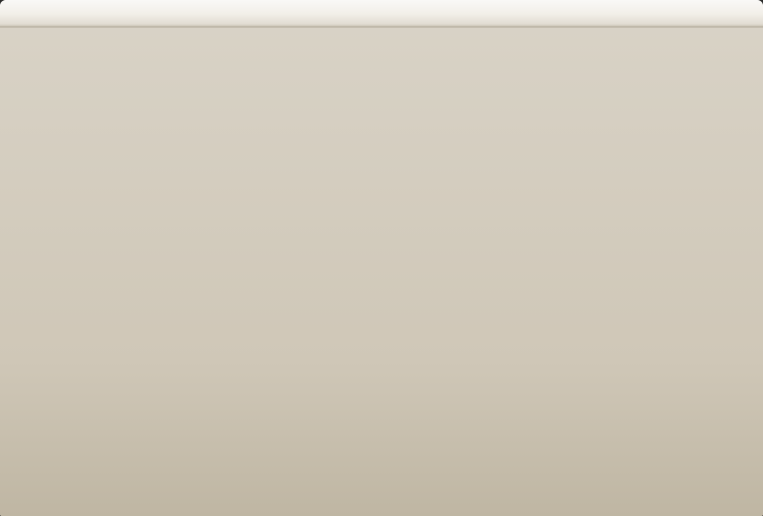 The image size is (763, 516). I want to click on chevron-down-icon, so click(749, 501).